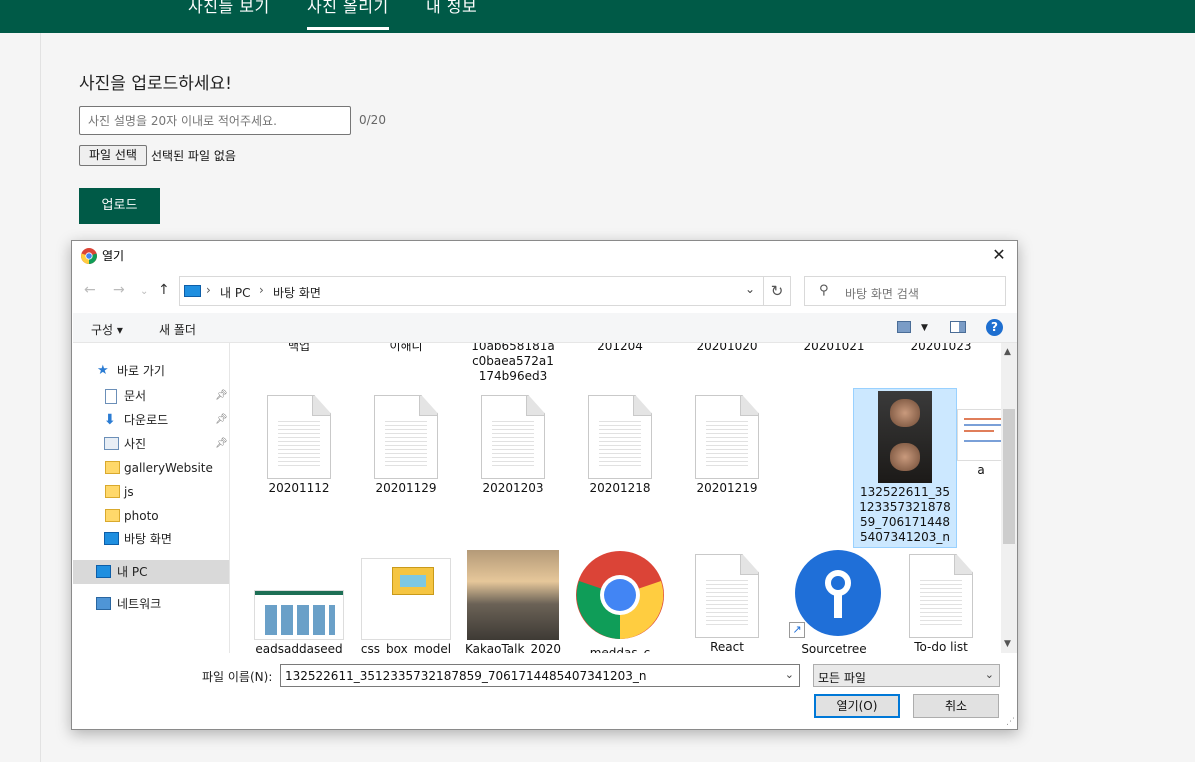  Describe the element at coordinates (151, 539) in the screenshot. I see `sidebar-item-desktop: 바탕 화면` at that location.